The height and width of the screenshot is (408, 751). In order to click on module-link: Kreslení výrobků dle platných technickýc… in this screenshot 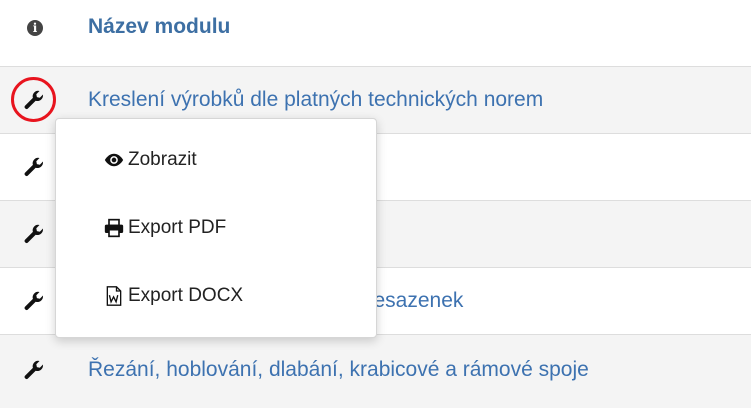, I will do `click(315, 100)`.